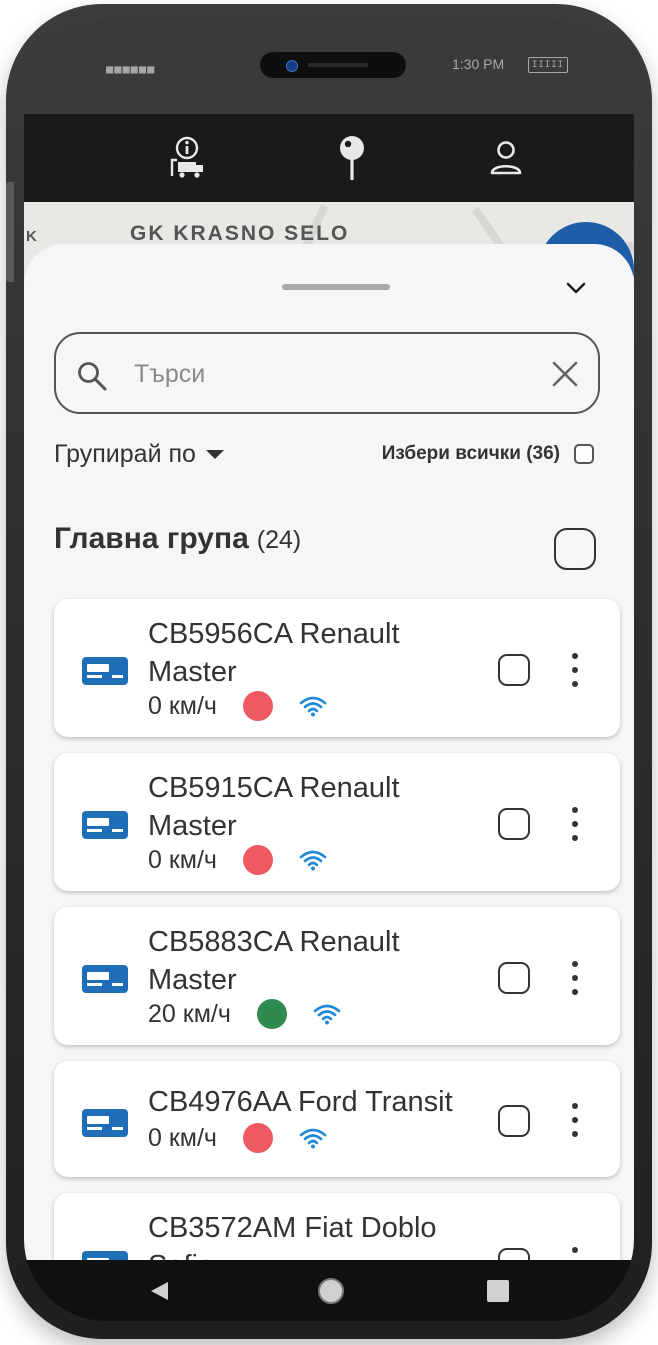  I want to click on sheet-drag-handle, so click(336, 287).